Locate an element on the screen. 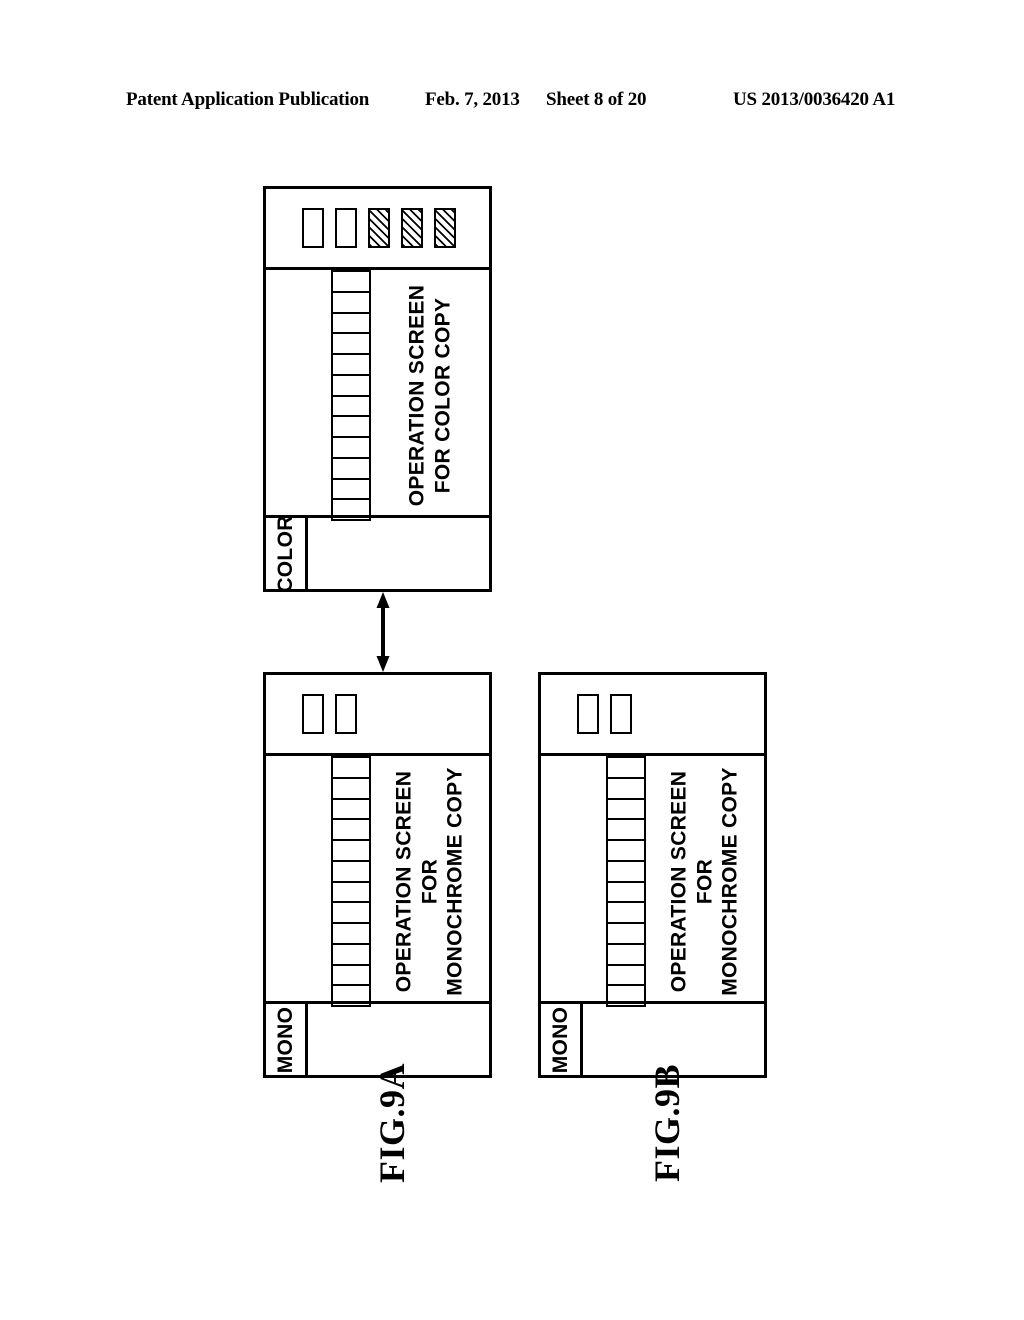 The image size is (1024, 1320). mono-b-key-row is located at coordinates (604, 714).